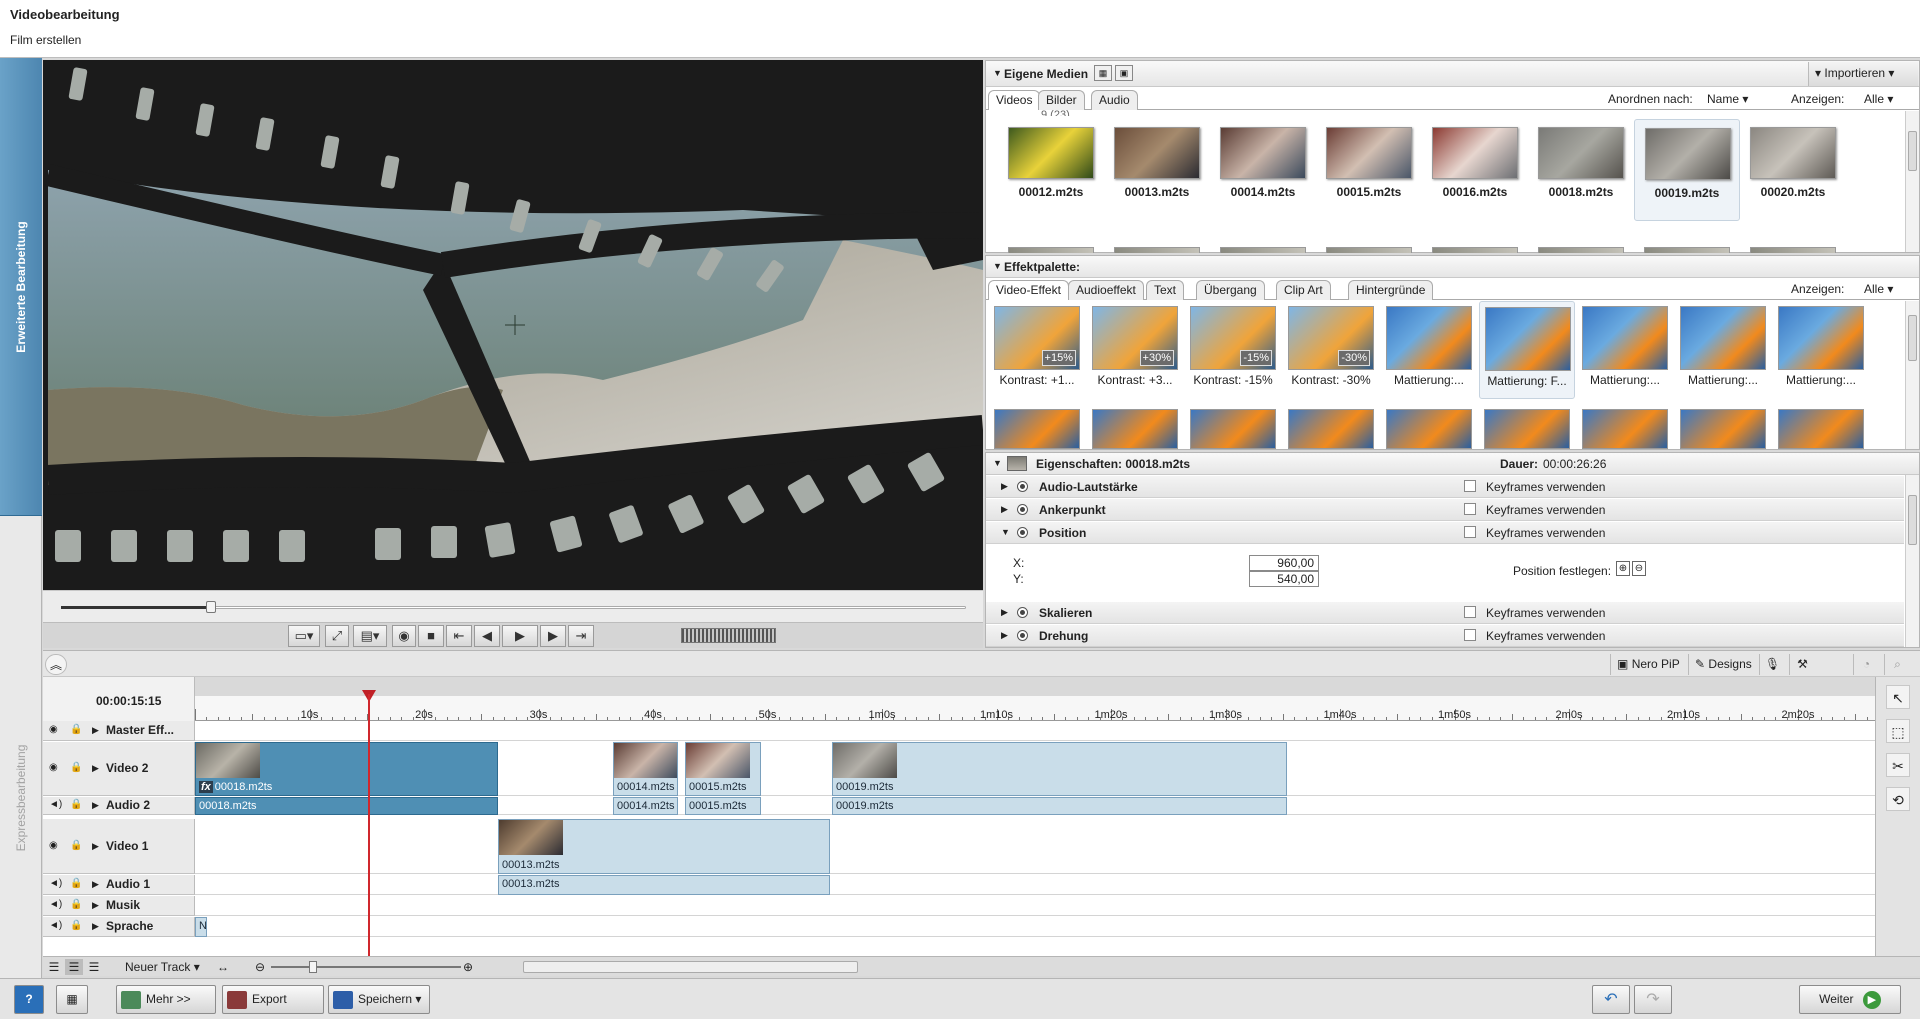  What do you see at coordinates (1645, 664) in the screenshot?
I see `nero-pip-button: ▣ Nero PiP` at bounding box center [1645, 664].